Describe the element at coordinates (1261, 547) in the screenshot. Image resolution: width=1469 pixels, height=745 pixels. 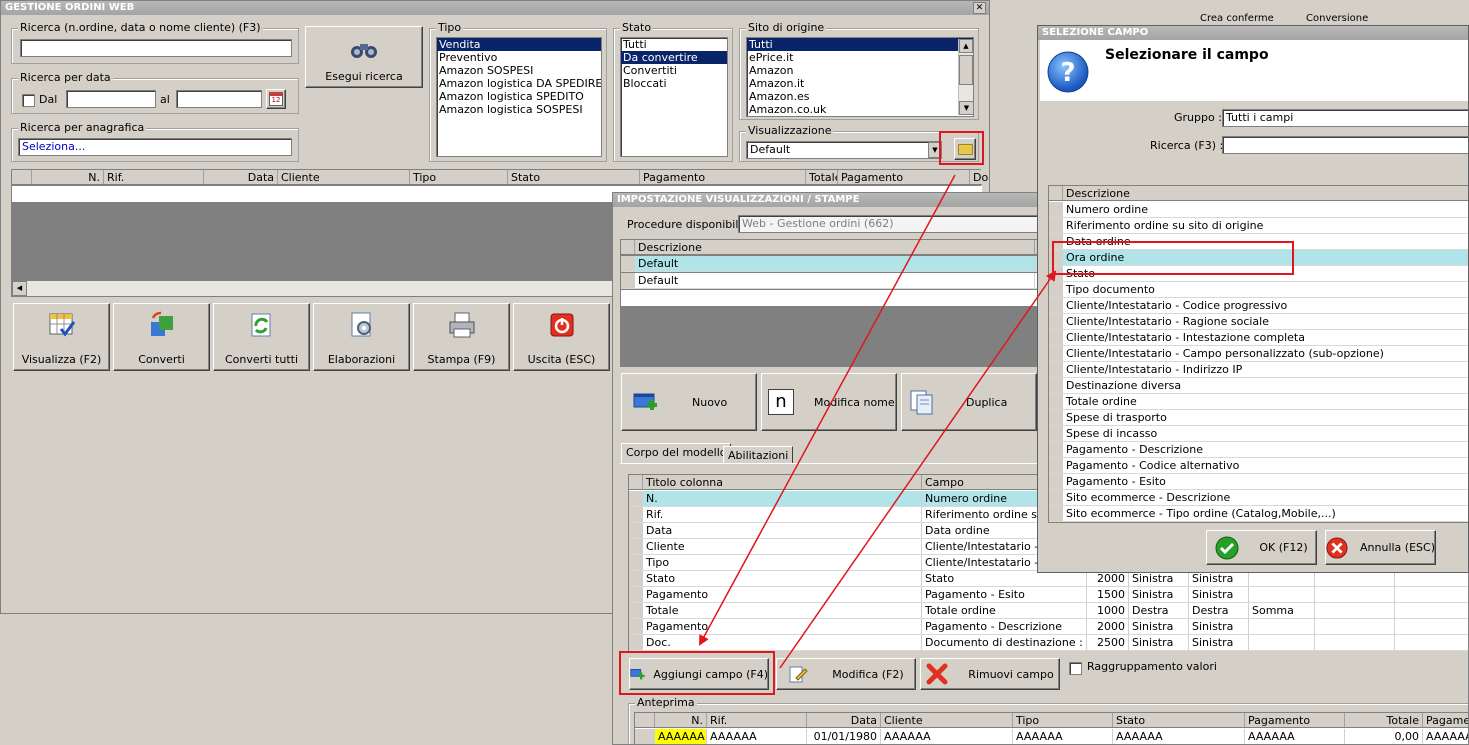
I see `ok-button: OK (F12)` at that location.